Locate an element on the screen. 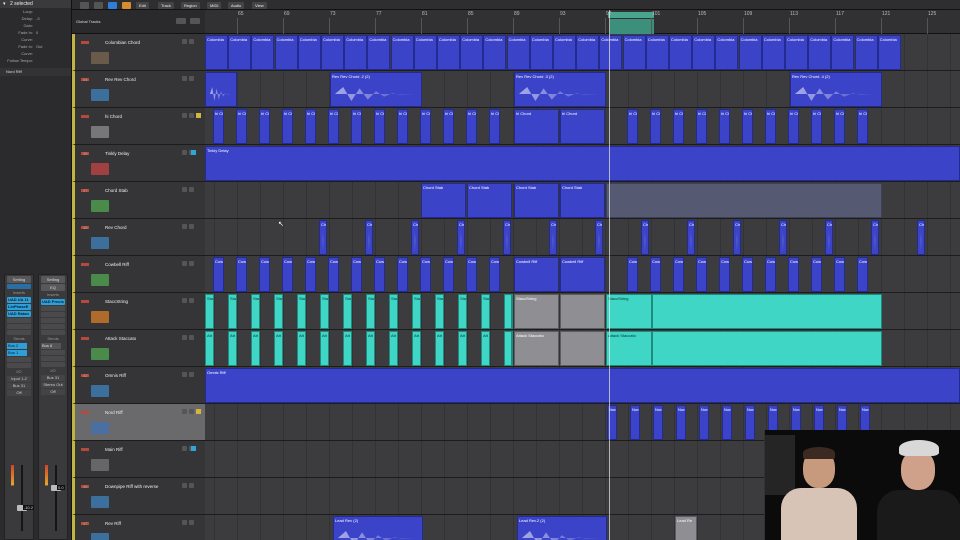 This screenshot has width=960, height=540. catch-playhead-icon is located at coordinates (112, 5).